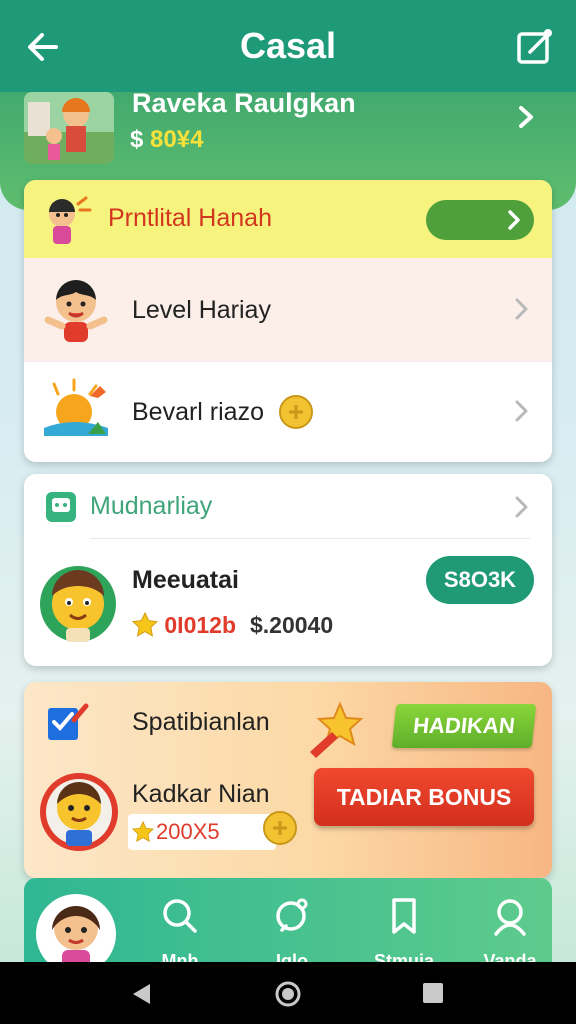 This screenshot has height=1024, width=576. I want to click on home-icon, so click(288, 994).